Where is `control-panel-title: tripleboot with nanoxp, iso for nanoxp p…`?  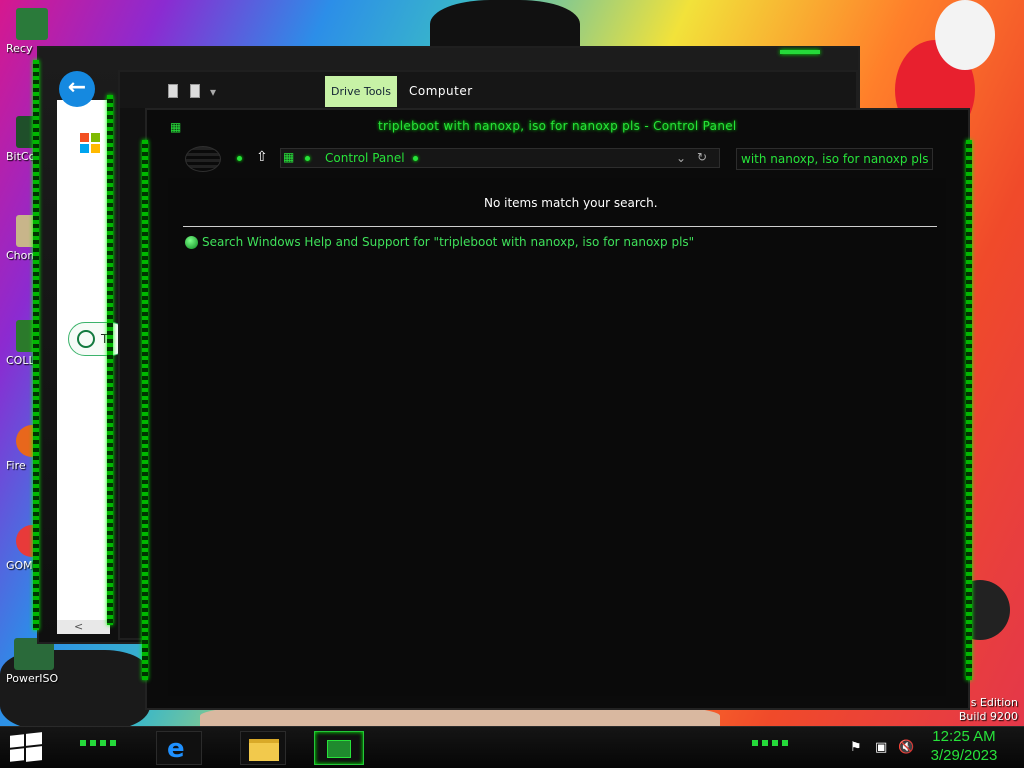
control-panel-title: tripleboot with nanoxp, iso for nanoxp p… is located at coordinates (557, 126).